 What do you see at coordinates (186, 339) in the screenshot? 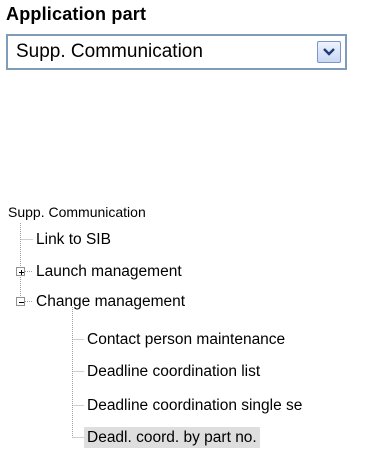
I see `tree-item-contact-person-maintenance: Contact person maintenance` at bounding box center [186, 339].